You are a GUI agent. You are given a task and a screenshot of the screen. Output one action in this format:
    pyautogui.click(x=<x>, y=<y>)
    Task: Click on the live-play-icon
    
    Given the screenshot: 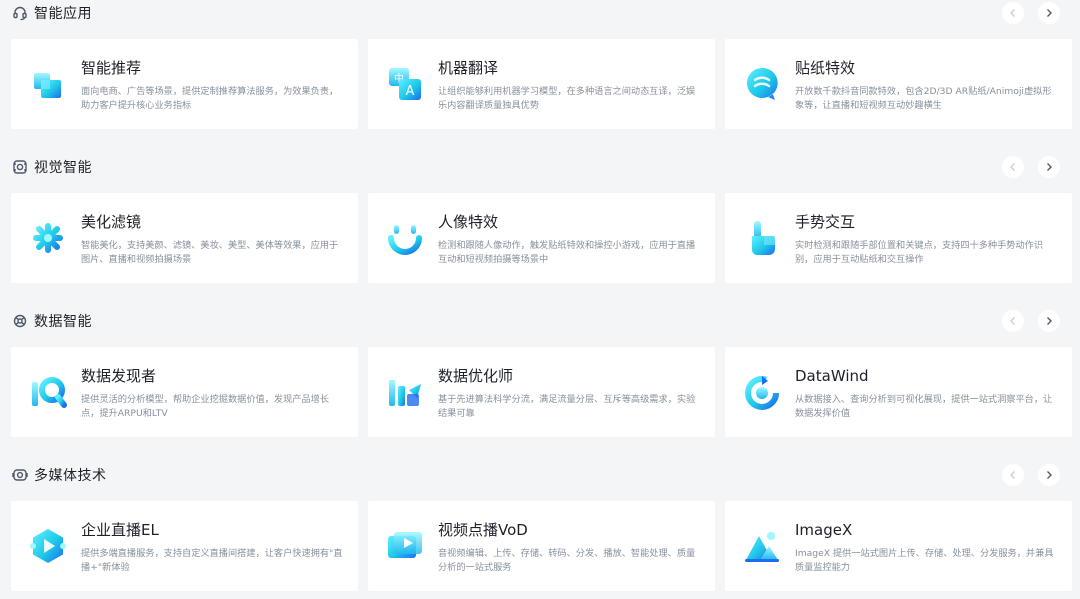 What is the action you would take?
    pyautogui.click(x=48, y=546)
    